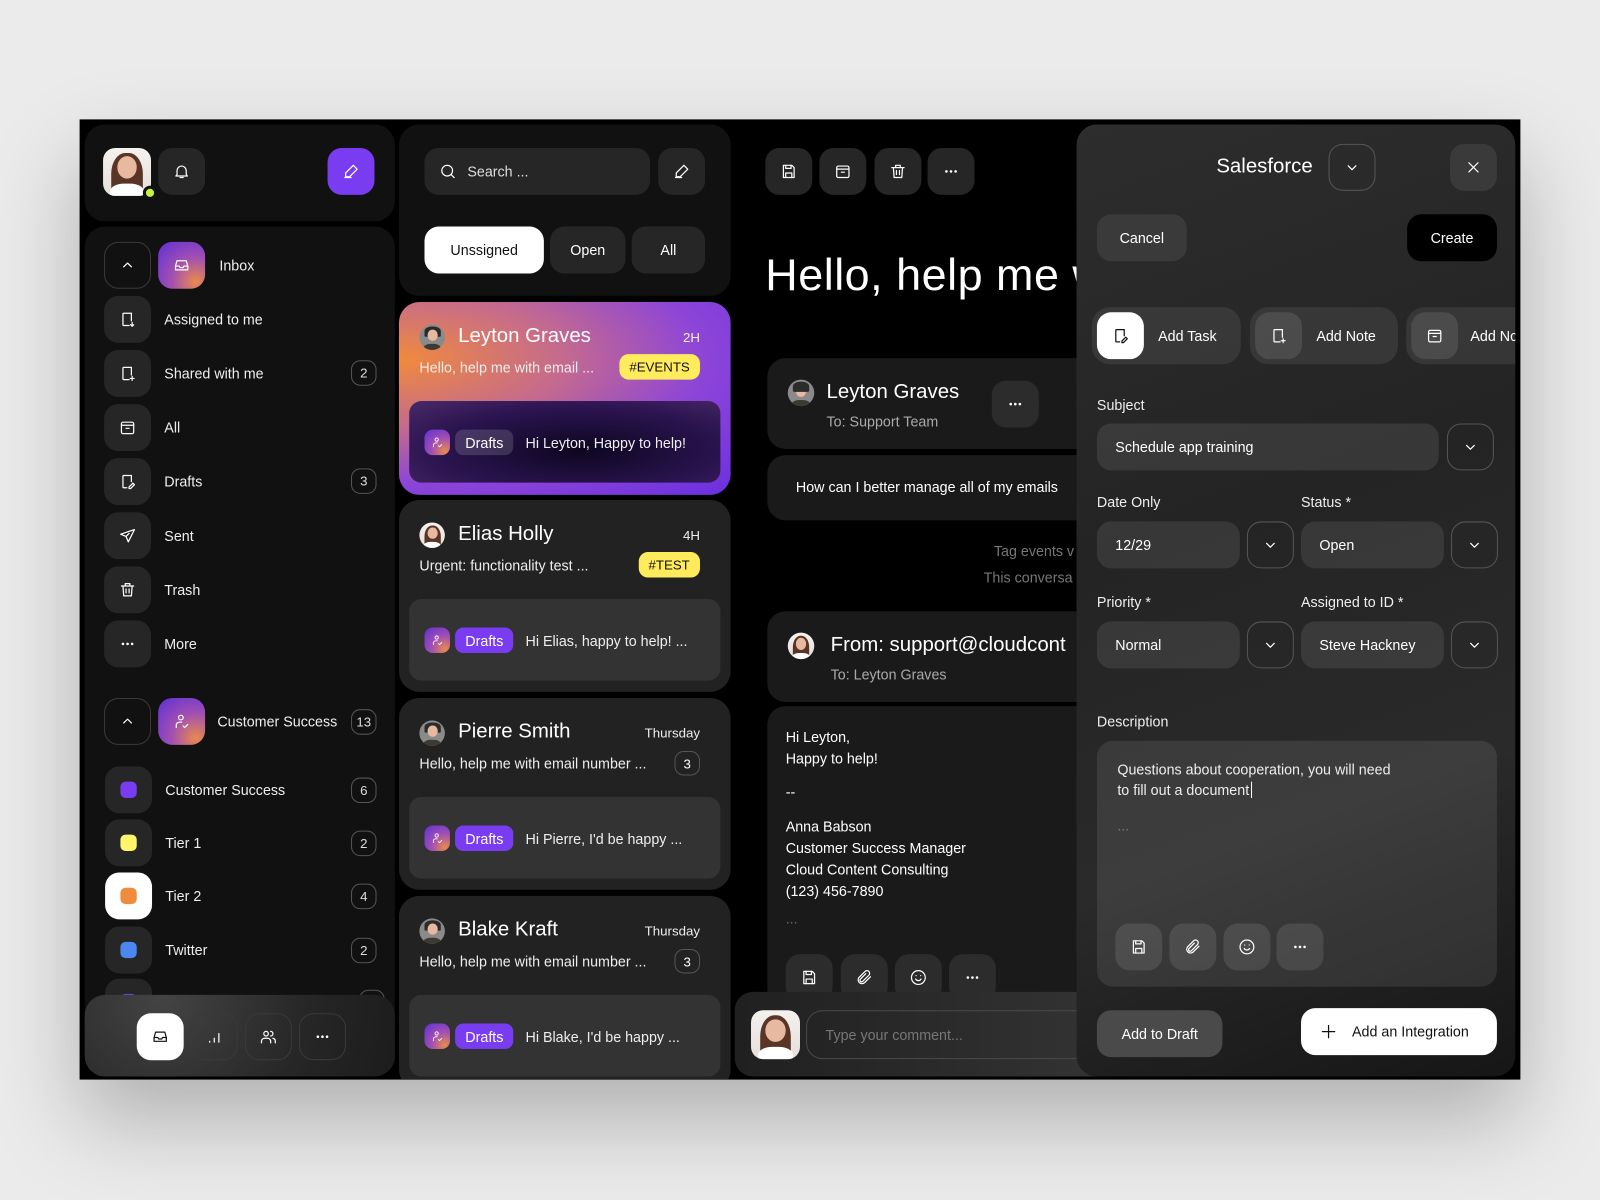 The image size is (1600, 1200). Describe the element at coordinates (240, 265) in the screenshot. I see `sidebar-item-inbox: Inbox` at that location.